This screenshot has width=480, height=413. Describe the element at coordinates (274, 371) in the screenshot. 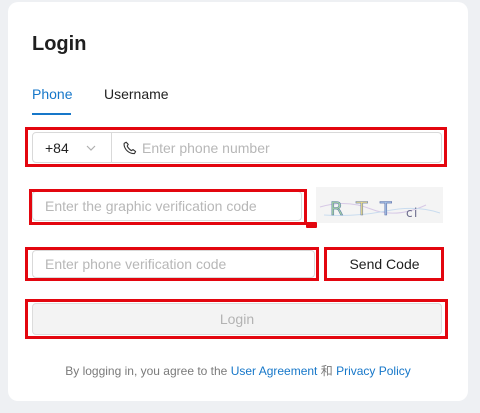

I see `user-agreement-link: User Agreement` at that location.